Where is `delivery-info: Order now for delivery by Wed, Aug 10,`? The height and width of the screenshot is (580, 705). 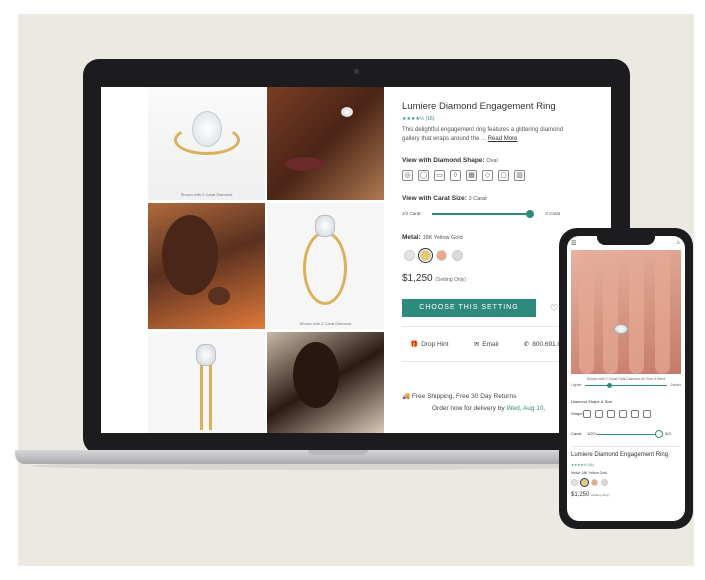 delivery-info: Order now for delivery by Wed, Aug 10, is located at coordinates (488, 408).